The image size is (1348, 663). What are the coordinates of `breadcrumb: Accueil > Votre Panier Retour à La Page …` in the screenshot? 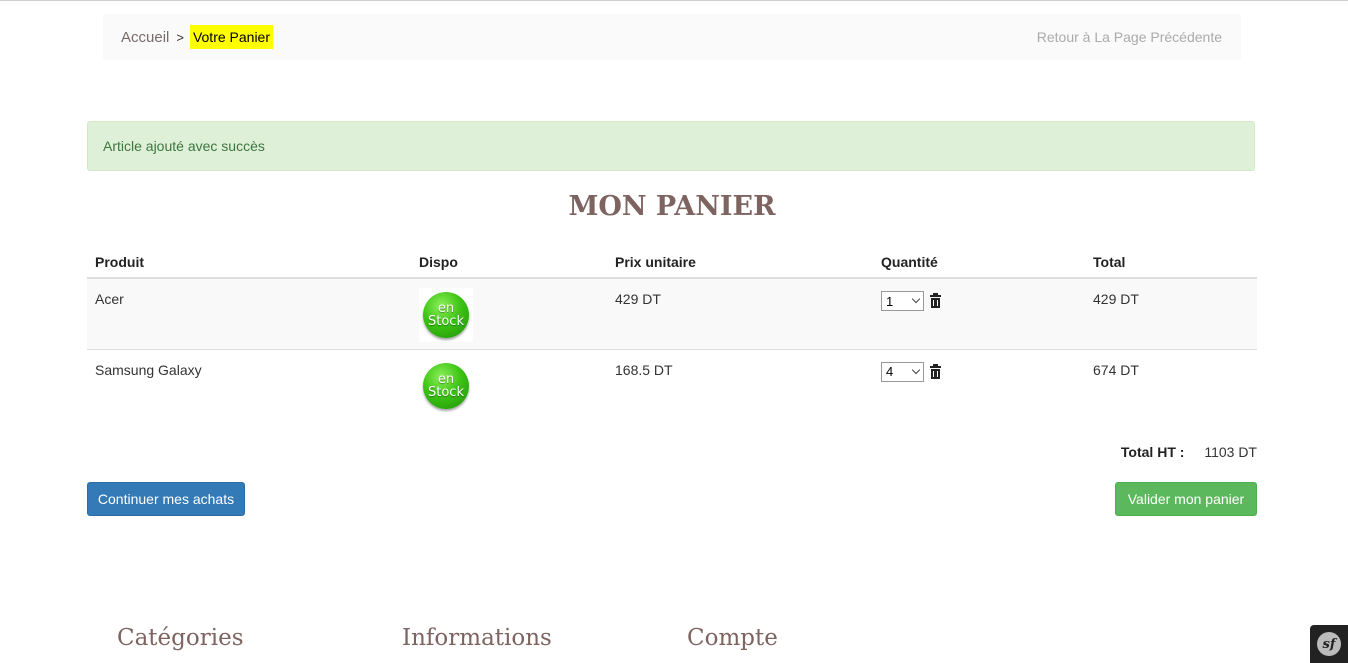 It's located at (672, 37).